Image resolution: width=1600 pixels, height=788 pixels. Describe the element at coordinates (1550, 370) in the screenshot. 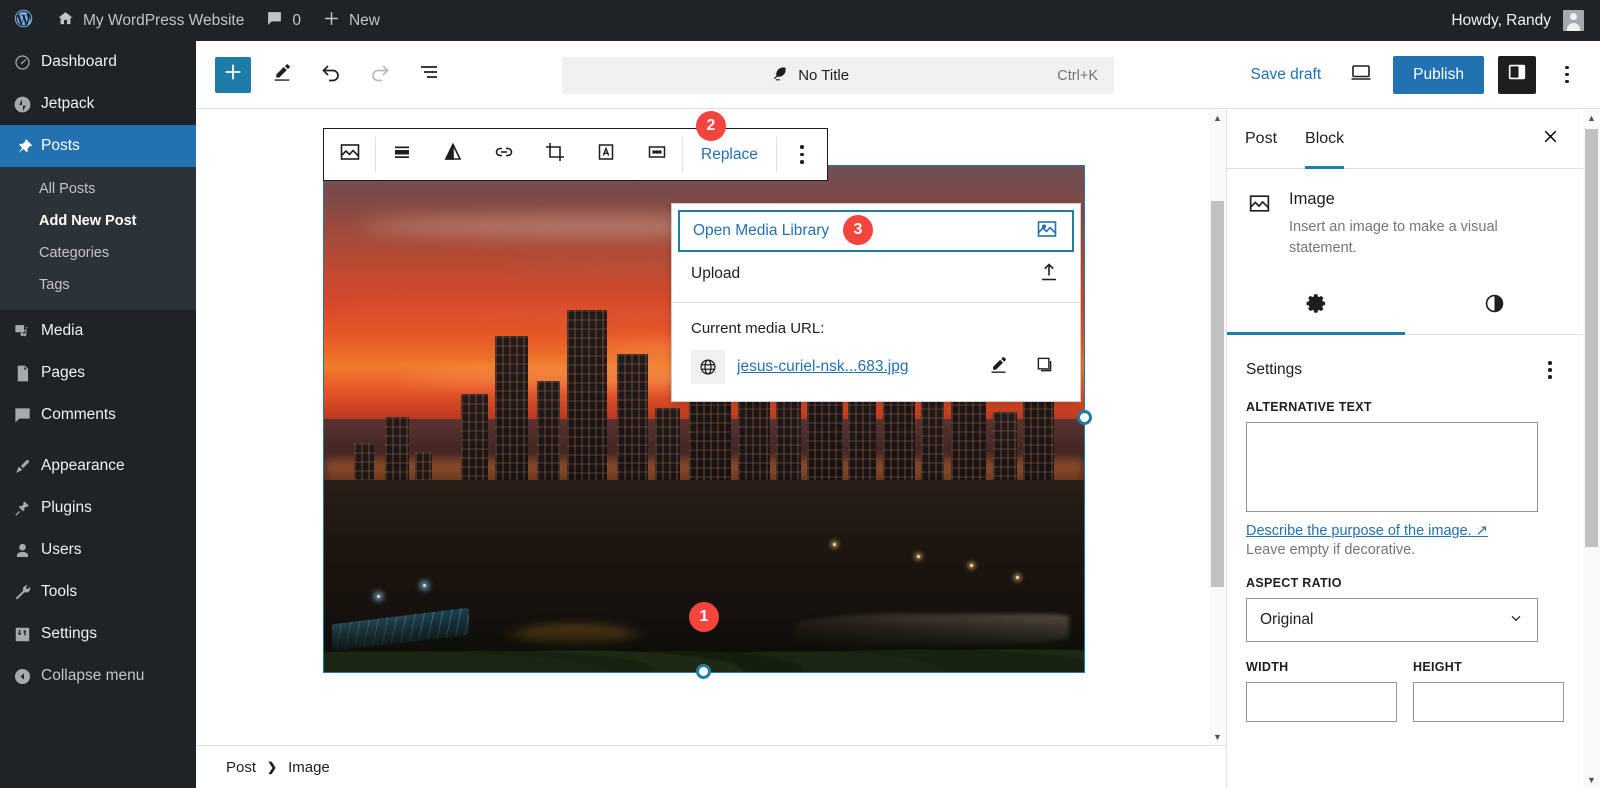

I see `settings-options-button` at that location.